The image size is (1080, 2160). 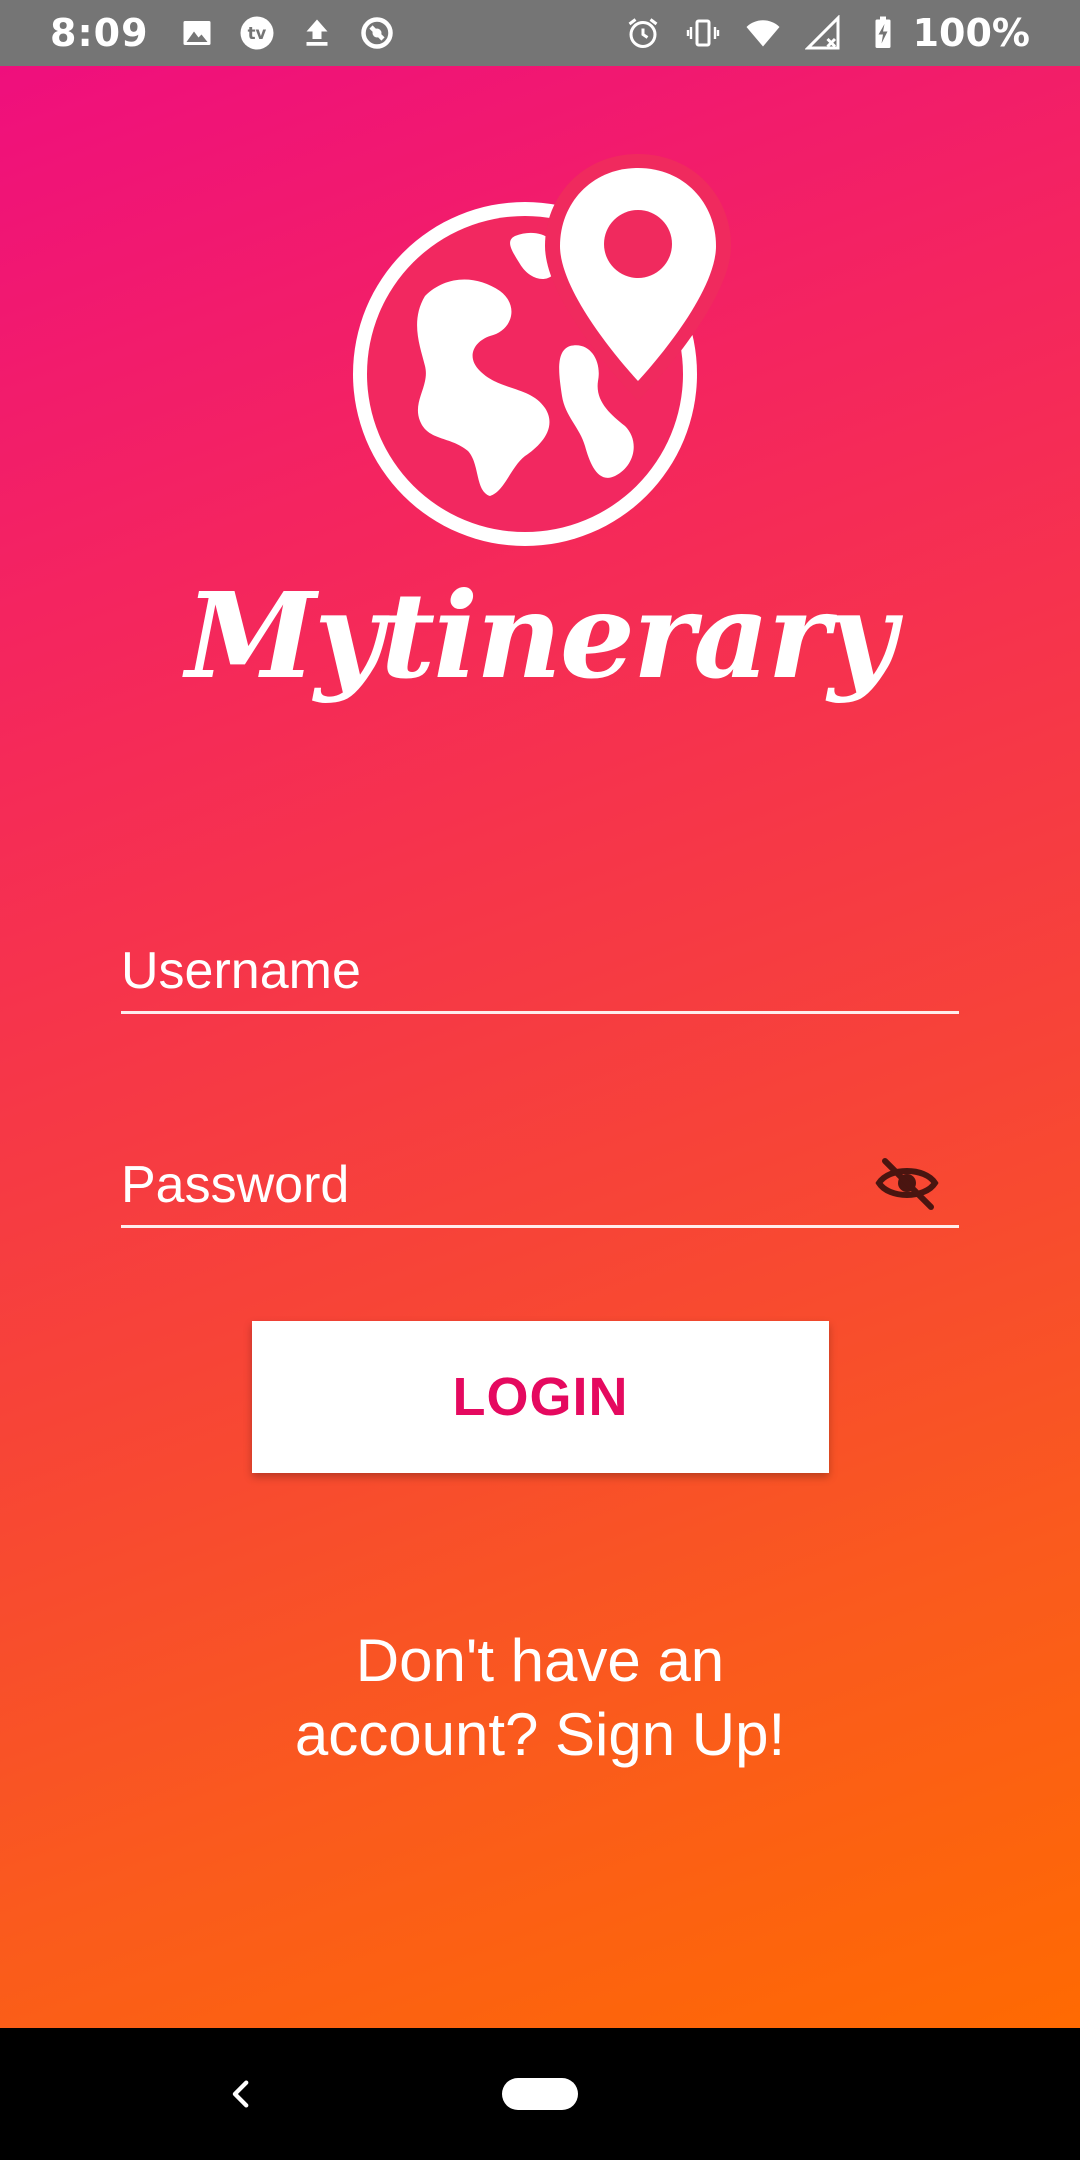 What do you see at coordinates (377, 33) in the screenshot?
I see `sync-icon` at bounding box center [377, 33].